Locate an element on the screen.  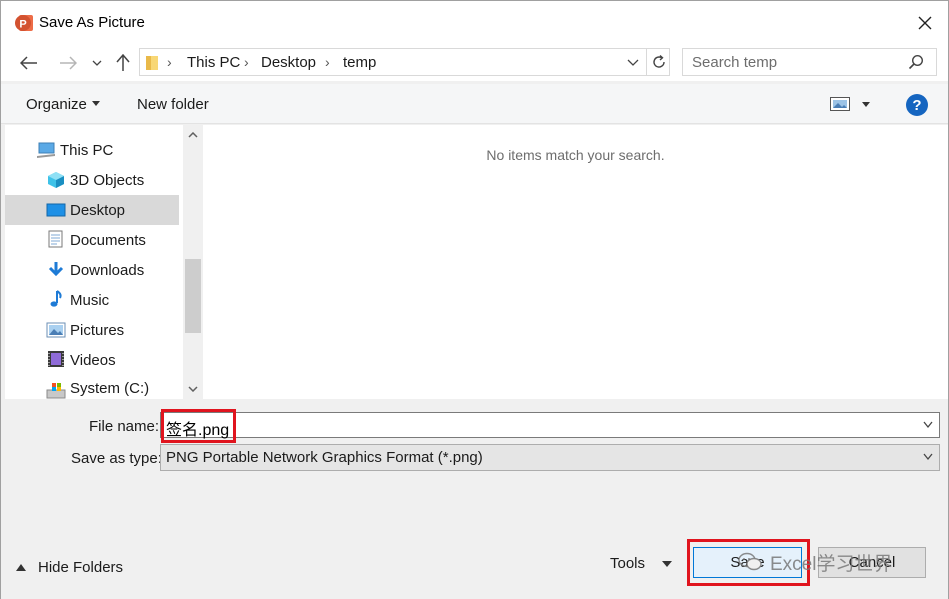
sidebar-item-label: Downloads is located at coordinates (107, 270).